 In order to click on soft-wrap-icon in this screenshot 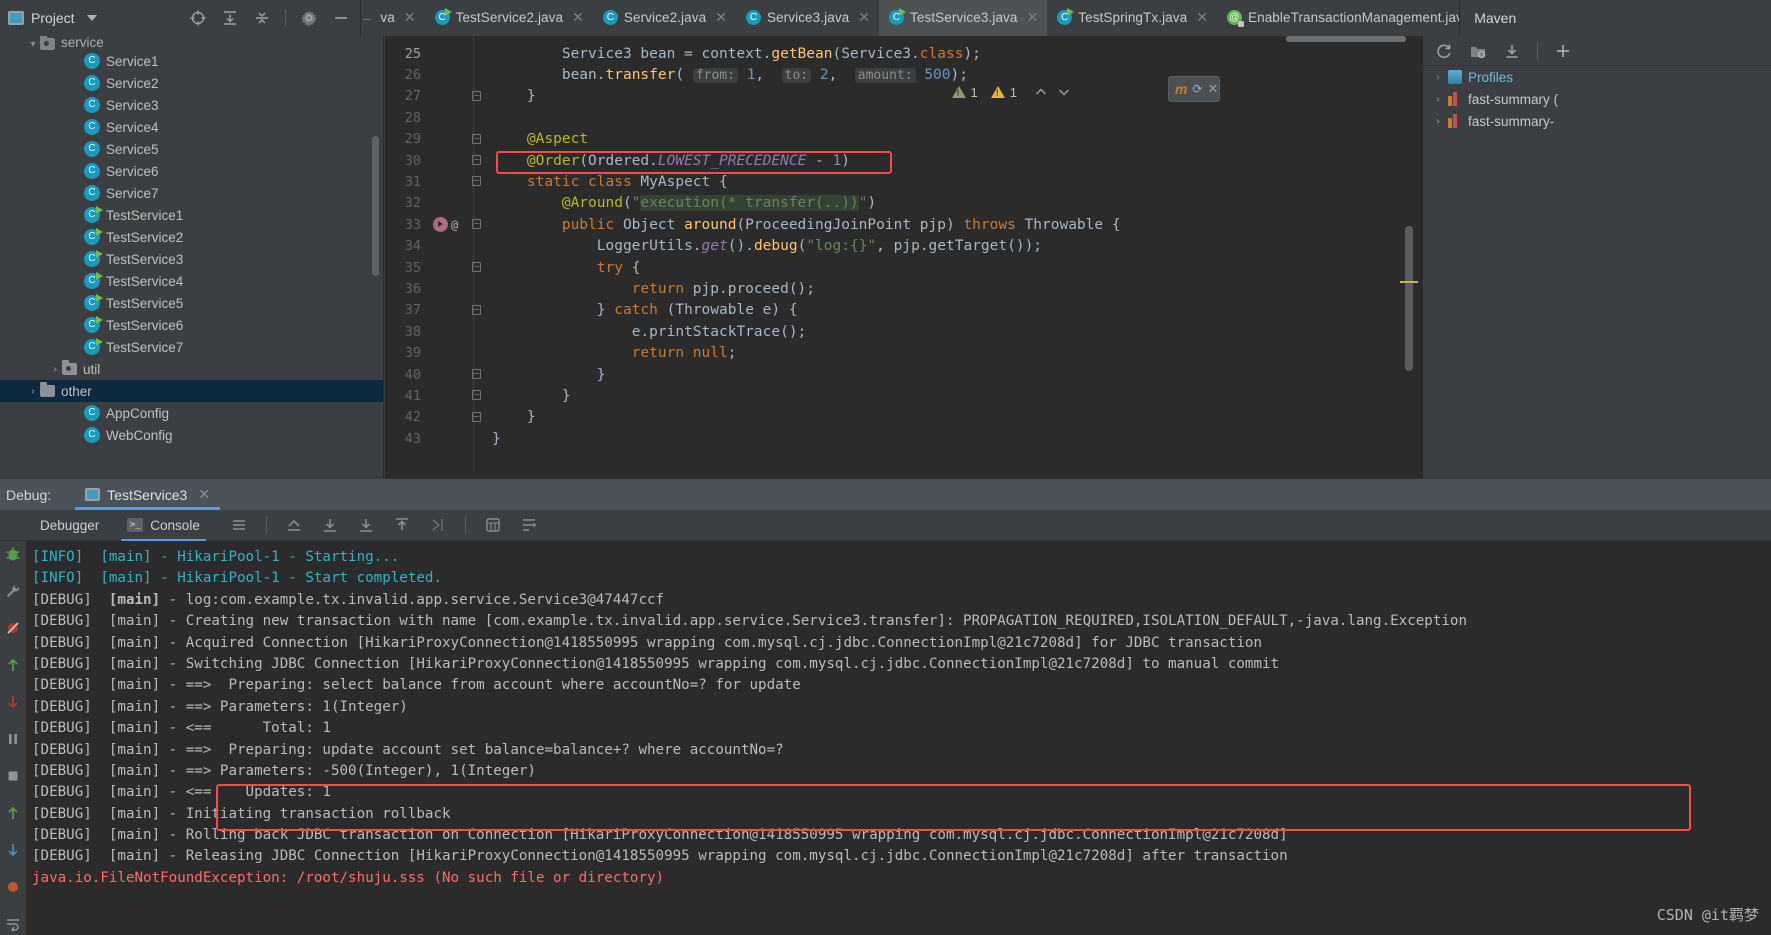, I will do `click(13, 925)`.